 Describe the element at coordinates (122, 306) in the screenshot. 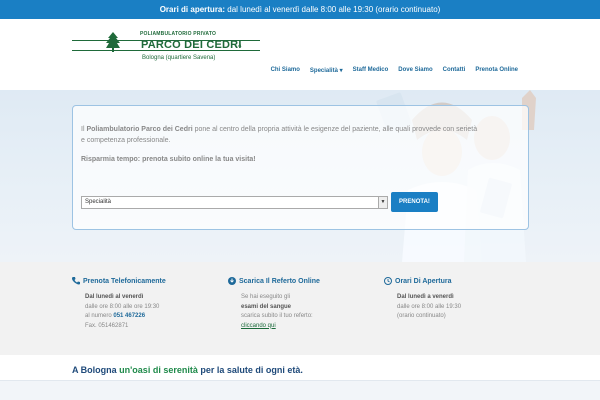

I see `info-line: dalle ore 8:00 alle ore 19:30` at that location.